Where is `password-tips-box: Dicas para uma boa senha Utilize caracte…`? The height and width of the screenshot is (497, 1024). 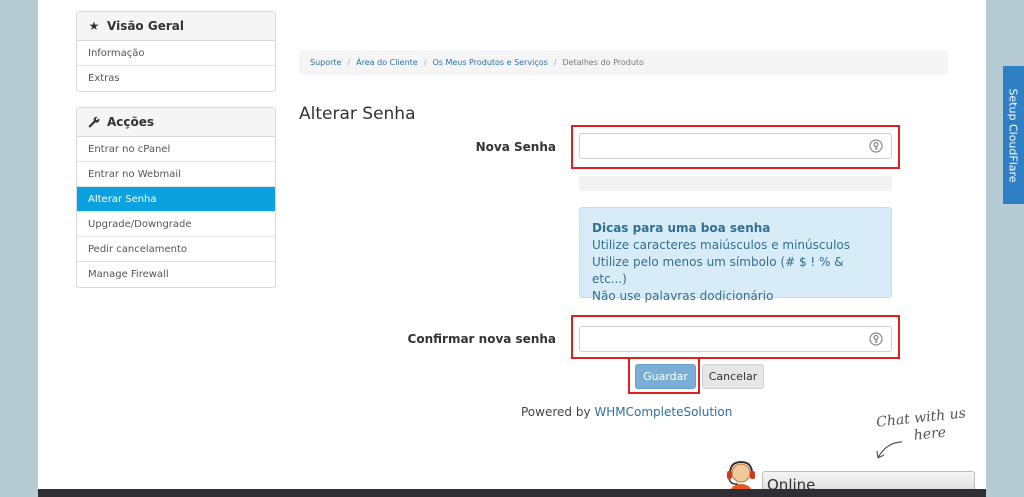 password-tips-box: Dicas para uma boa senha Utilize caracte… is located at coordinates (735, 255).